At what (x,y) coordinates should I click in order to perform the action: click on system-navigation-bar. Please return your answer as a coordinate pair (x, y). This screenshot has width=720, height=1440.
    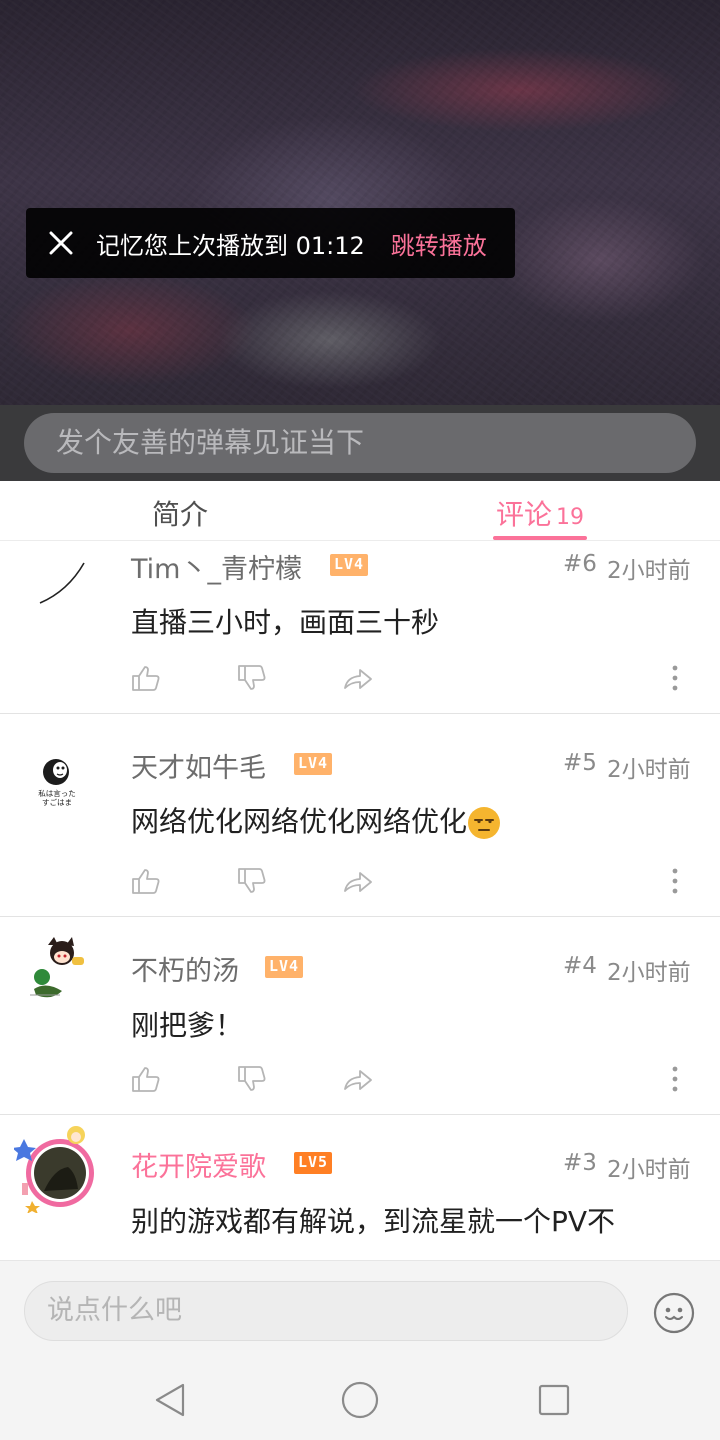
    Looking at the image, I should click on (360, 1400).